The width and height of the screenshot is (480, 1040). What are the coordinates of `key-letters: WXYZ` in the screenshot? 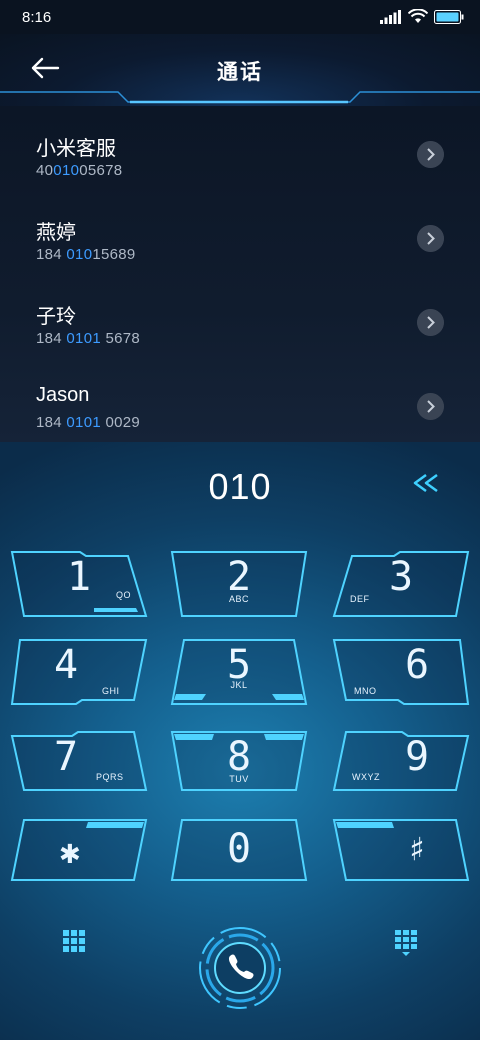 It's located at (366, 777).